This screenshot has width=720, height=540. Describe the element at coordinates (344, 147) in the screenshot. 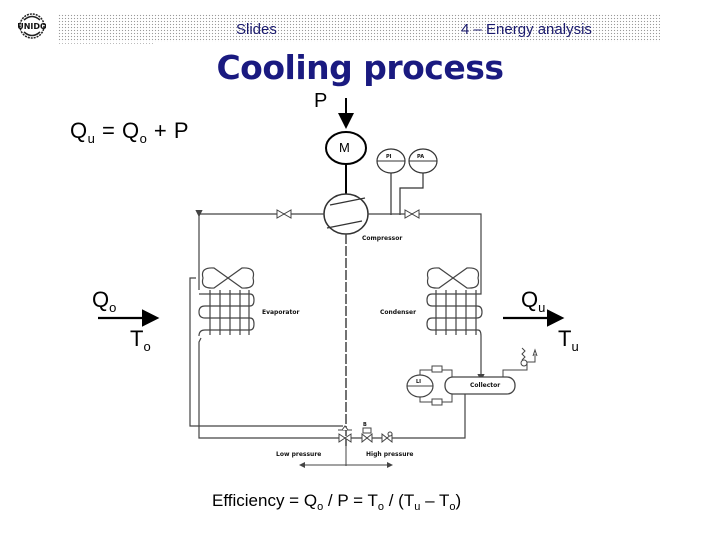

I see `motor-label: M` at that location.